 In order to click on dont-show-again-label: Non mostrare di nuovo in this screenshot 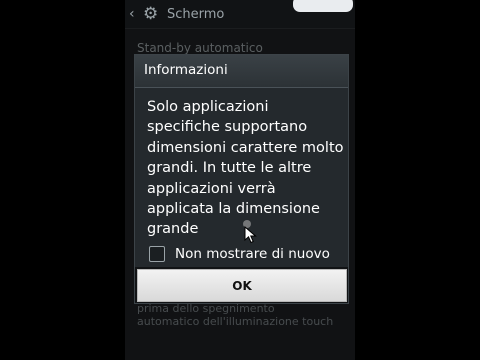, I will do `click(252, 254)`.